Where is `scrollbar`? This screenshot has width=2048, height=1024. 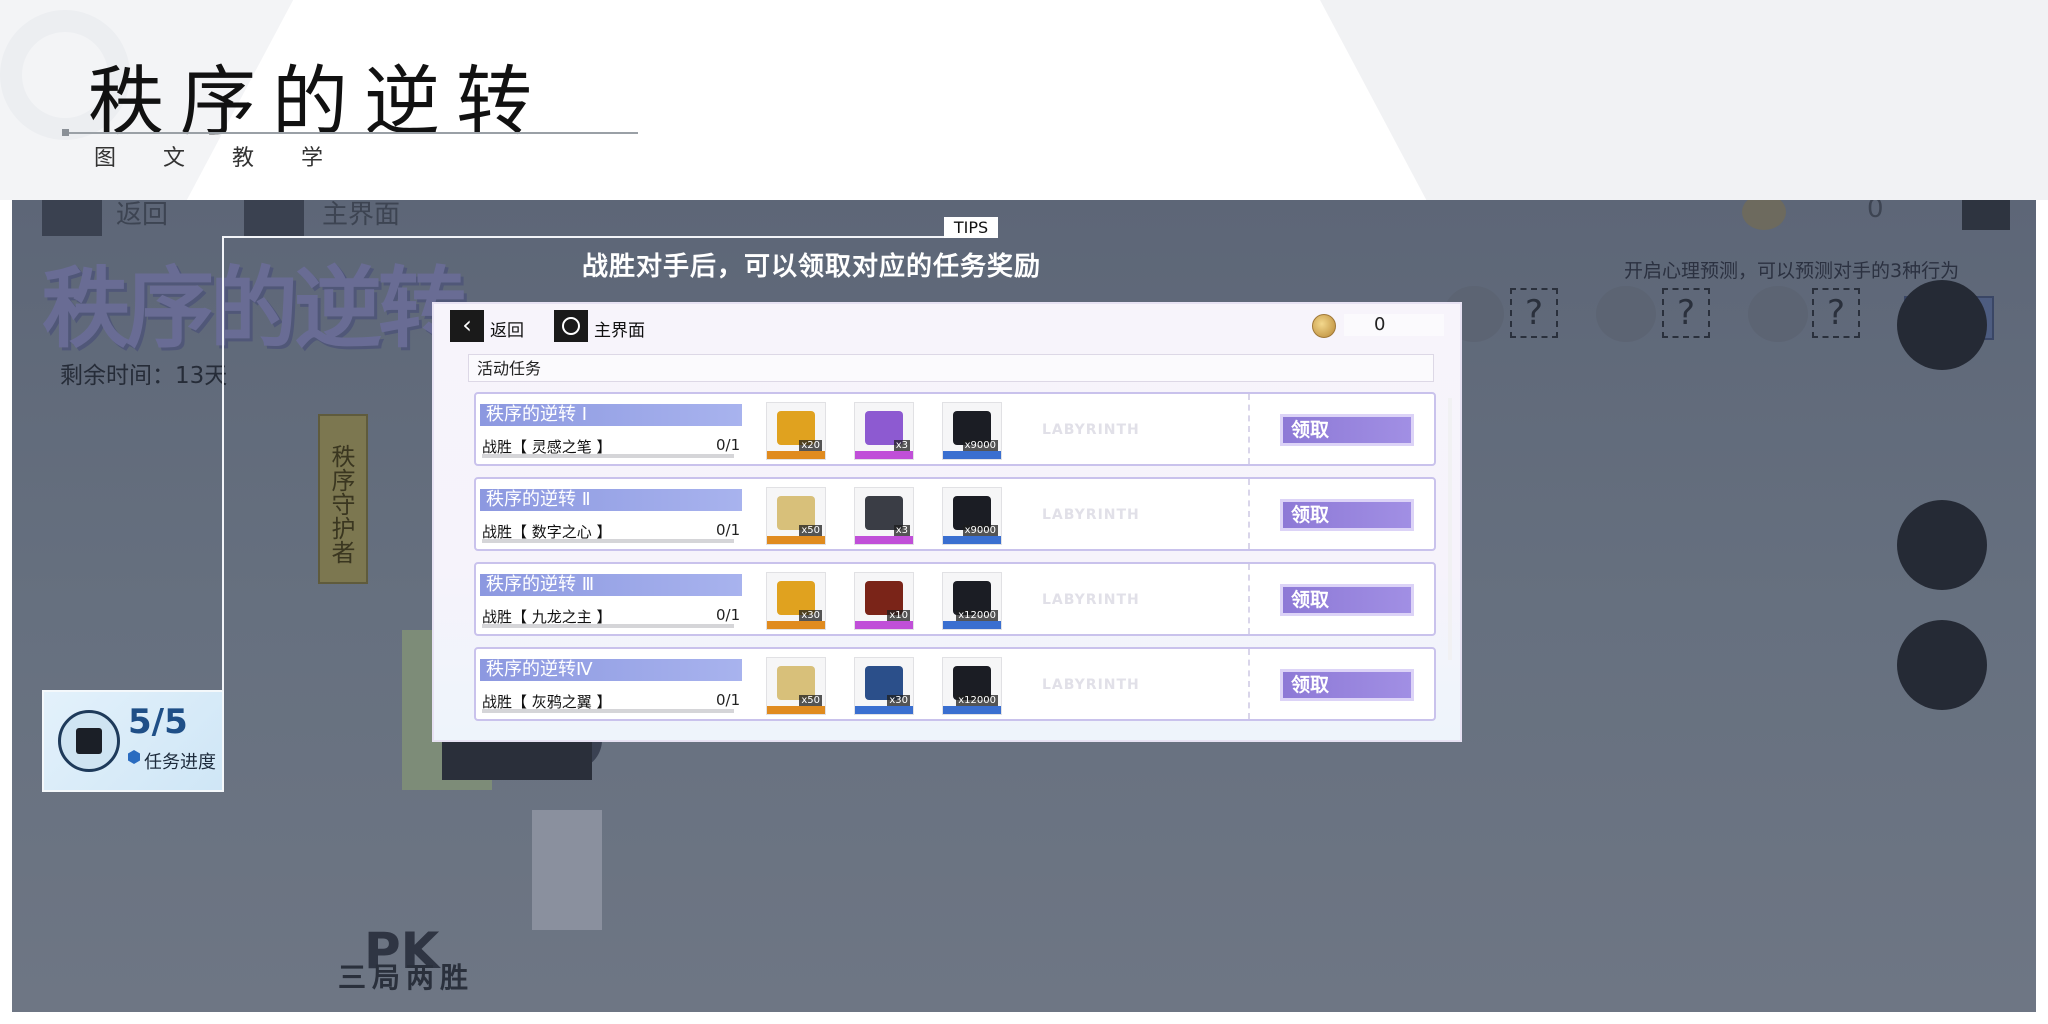
scrollbar is located at coordinates (1450, 529).